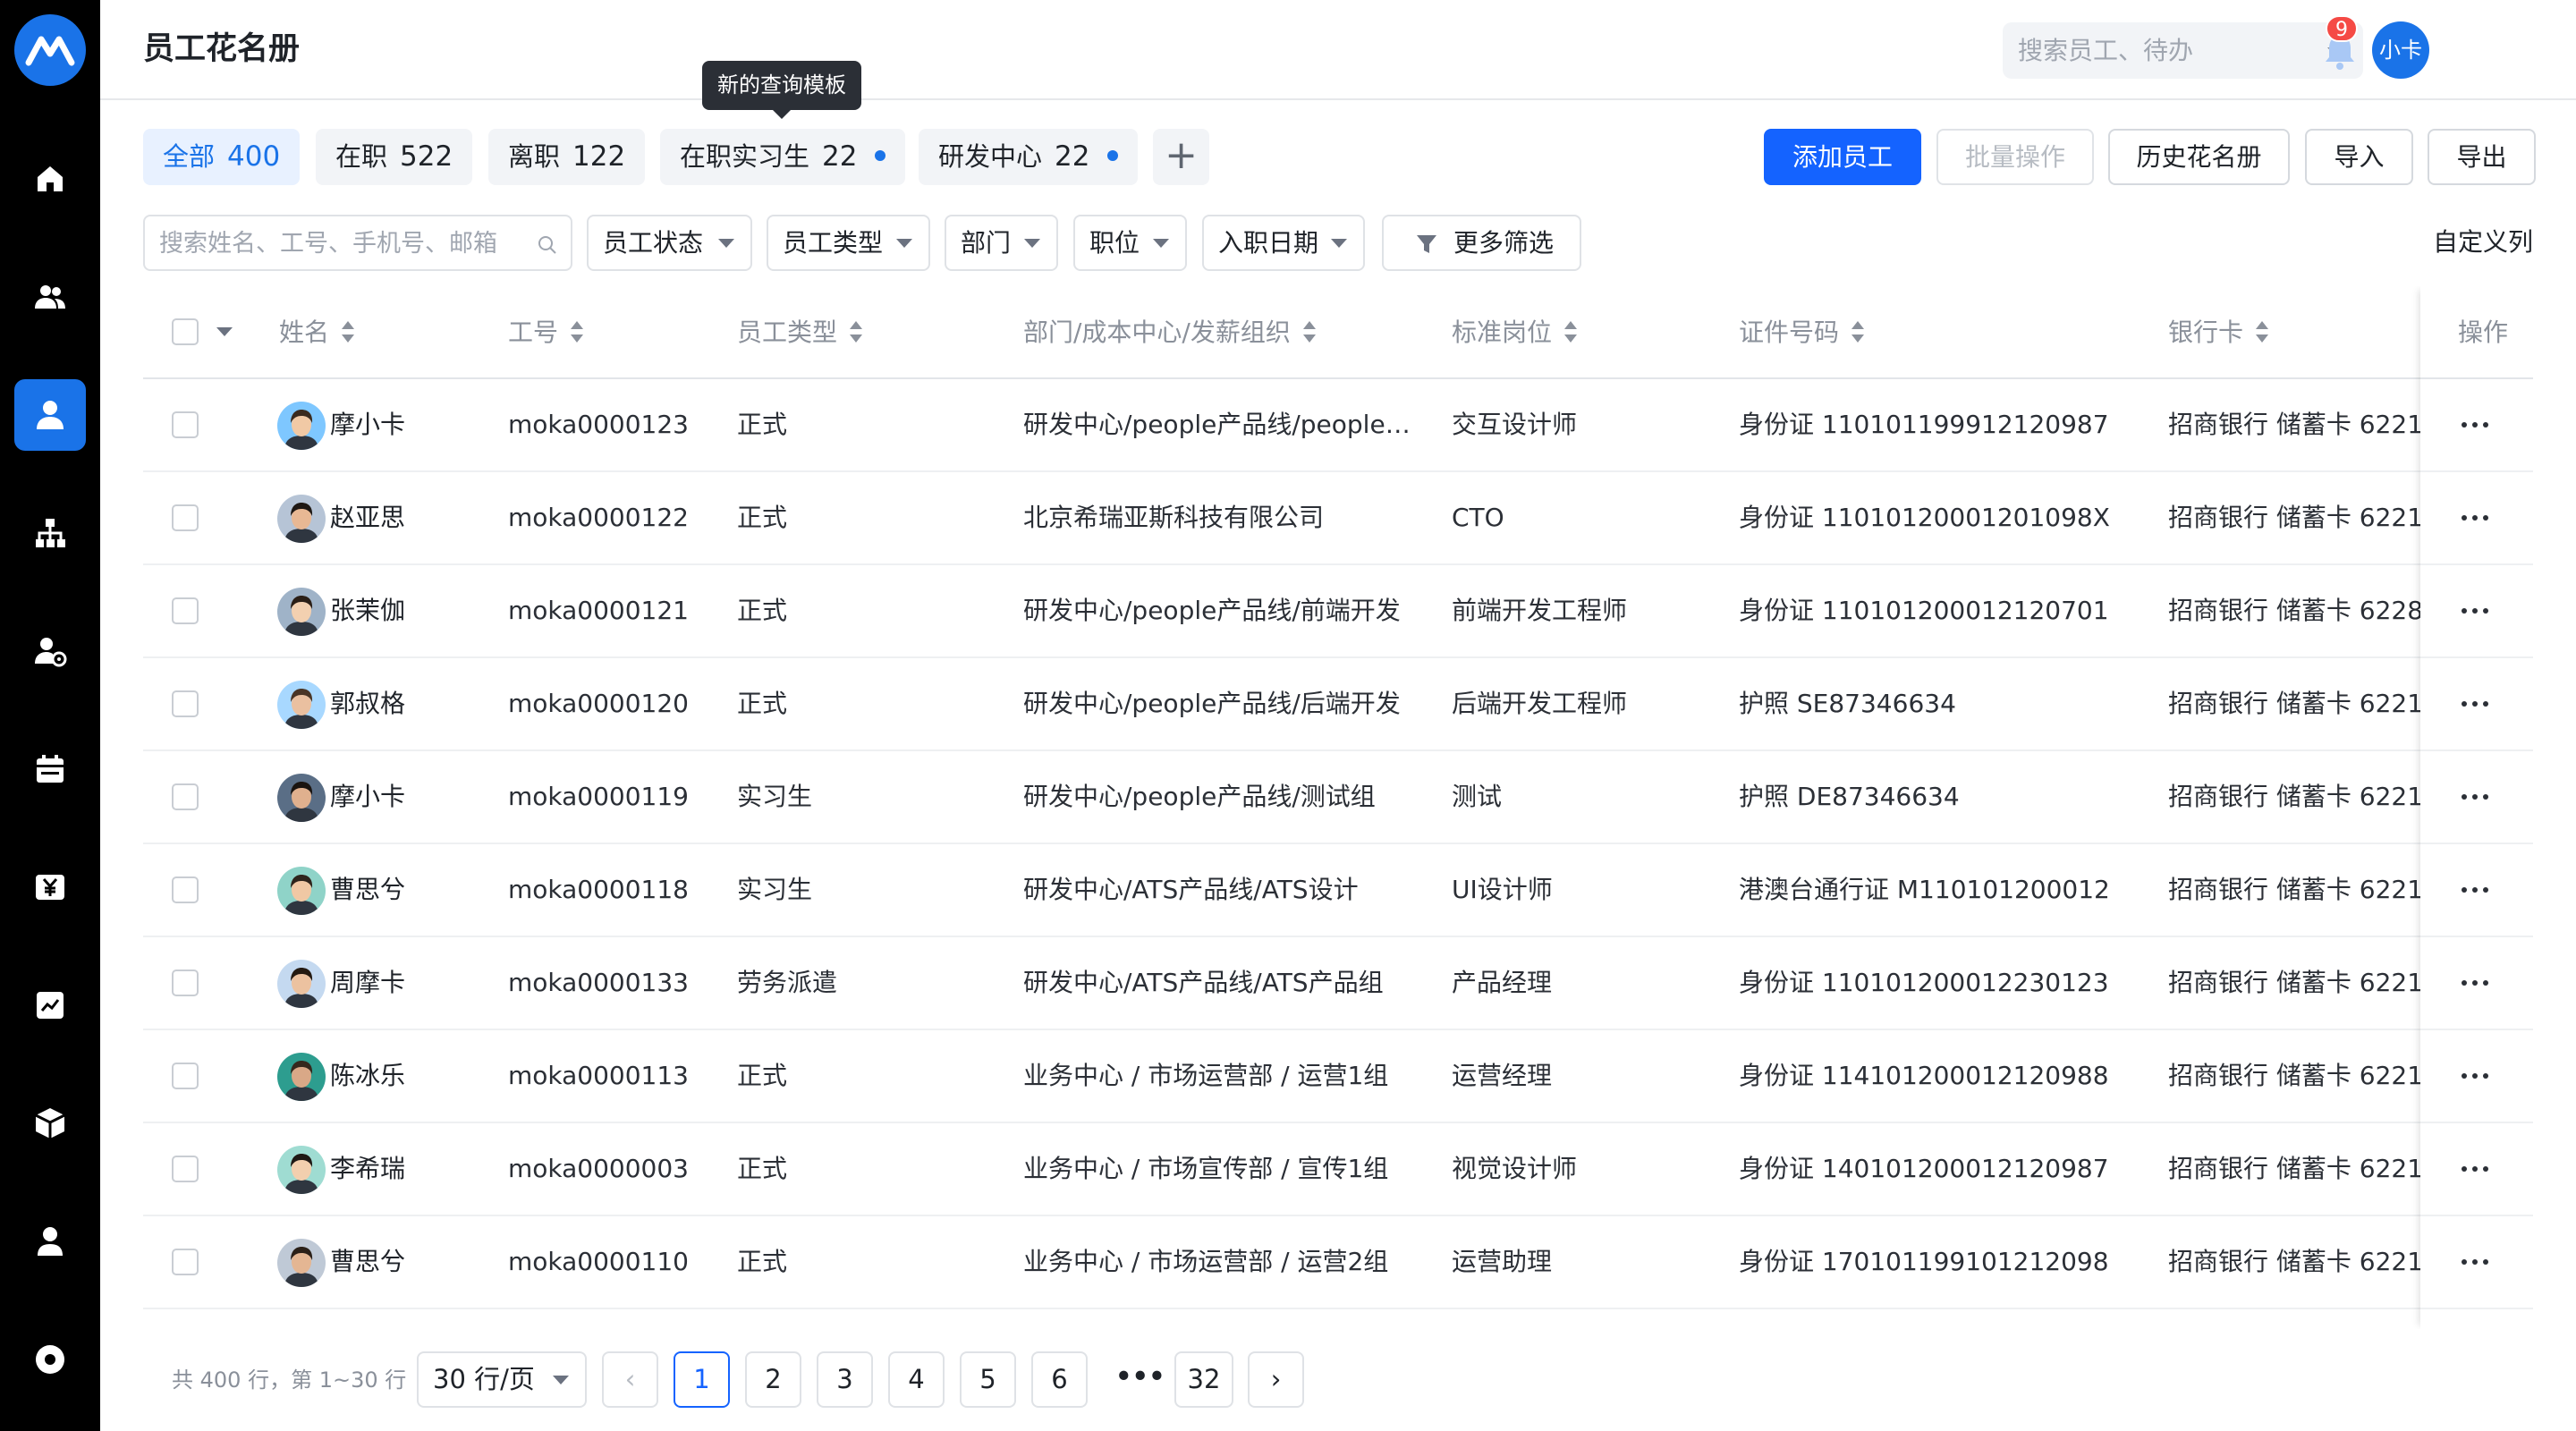 The image size is (2576, 1431). What do you see at coordinates (2482, 157) in the screenshot?
I see `export-button: 导出` at bounding box center [2482, 157].